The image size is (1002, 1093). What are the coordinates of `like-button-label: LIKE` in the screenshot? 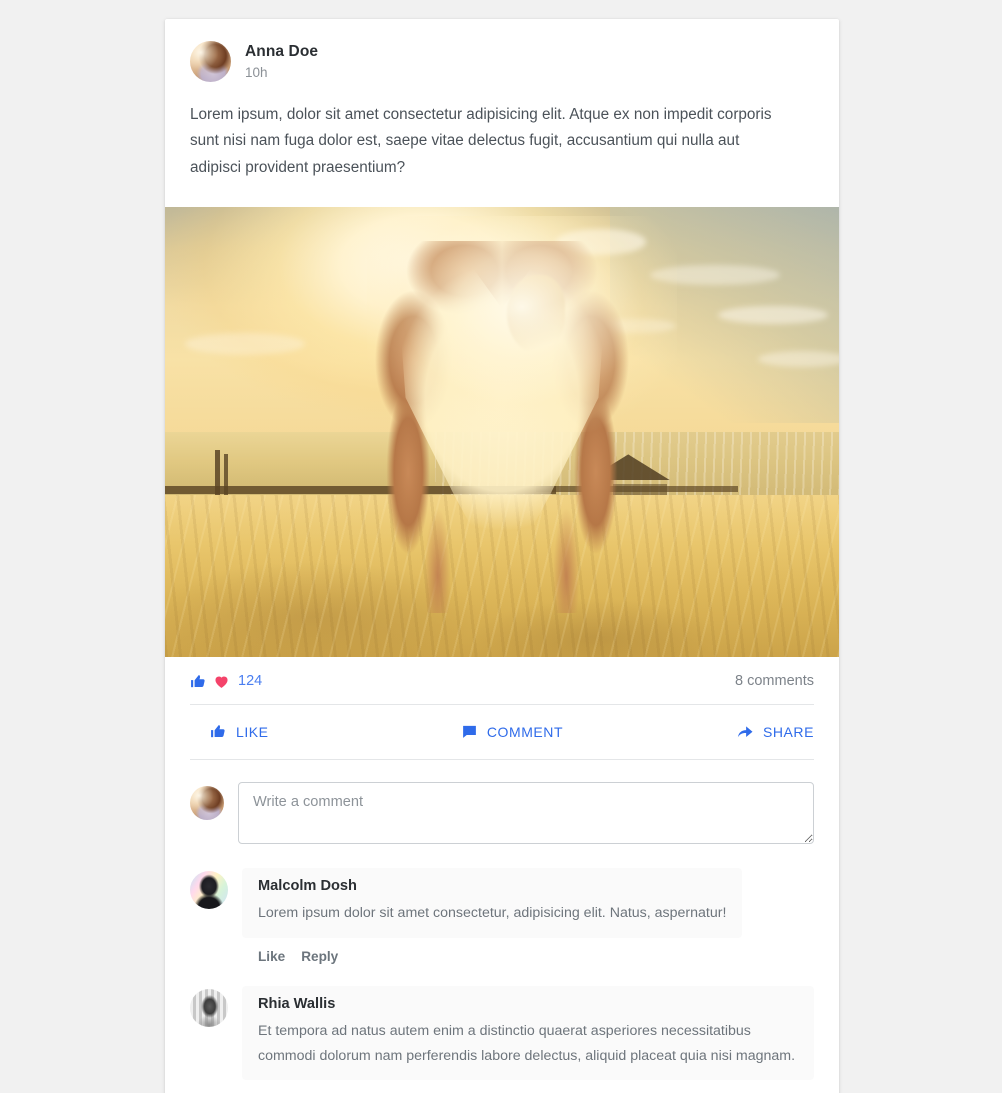 It's located at (252, 731).